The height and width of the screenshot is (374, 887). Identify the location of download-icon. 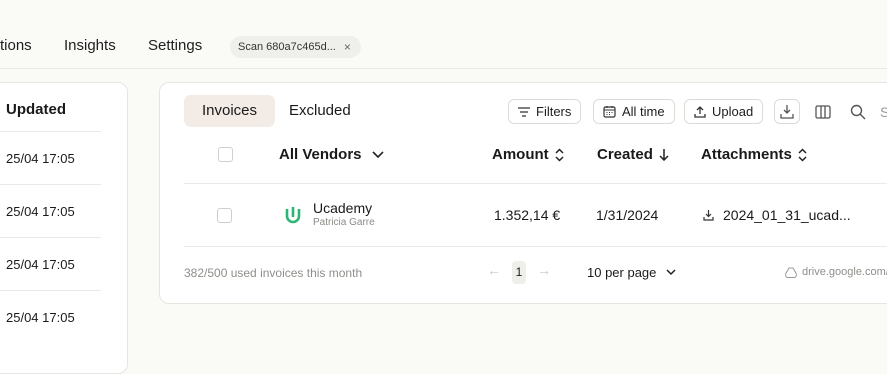
(787, 112).